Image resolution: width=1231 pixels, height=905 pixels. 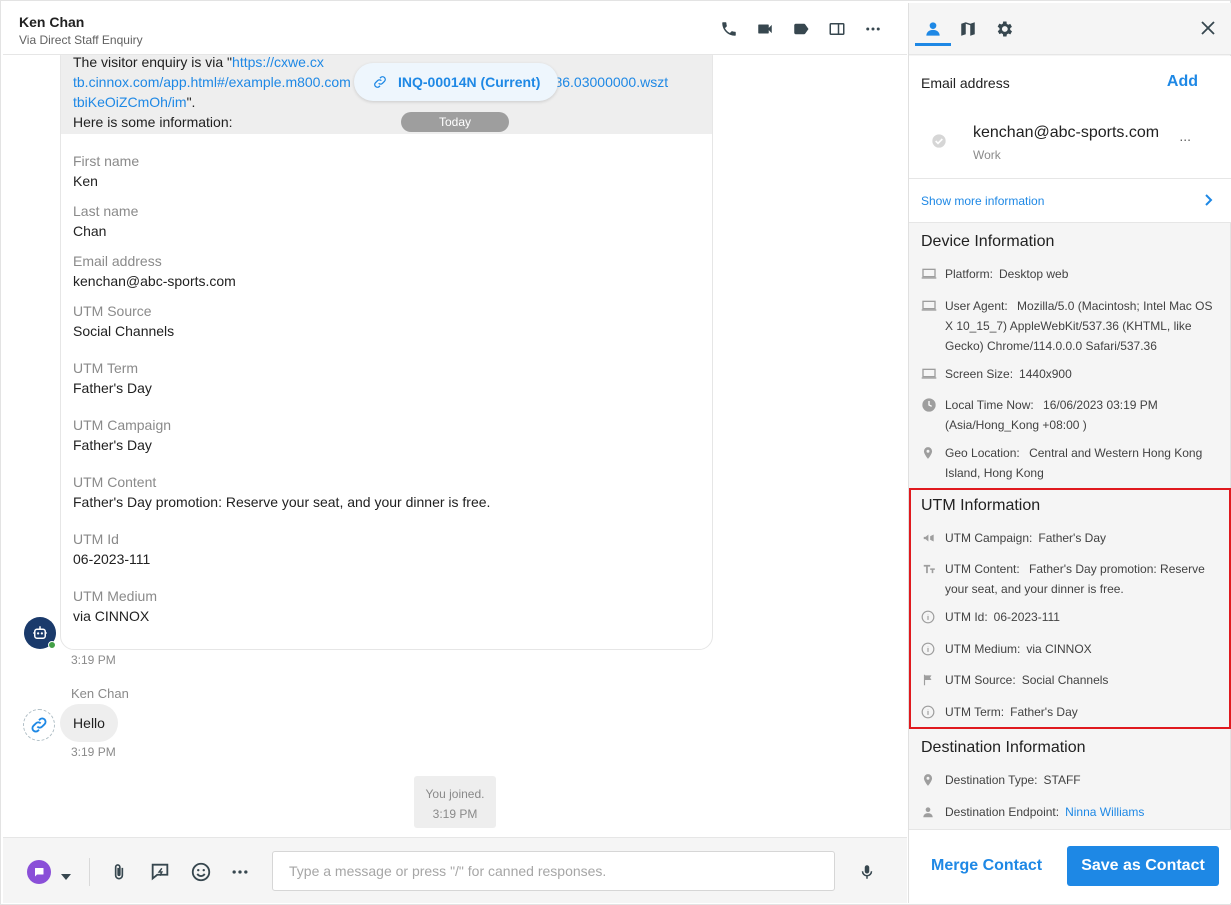 I want to click on destination-row-type: Destination Type: STAFF, so click(x=1069, y=780).